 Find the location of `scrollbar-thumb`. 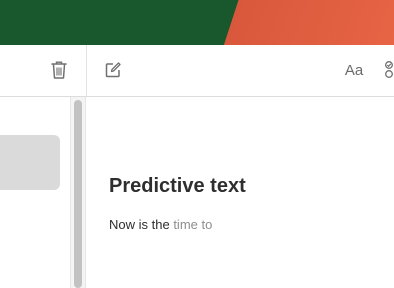

scrollbar-thumb is located at coordinates (78, 194).